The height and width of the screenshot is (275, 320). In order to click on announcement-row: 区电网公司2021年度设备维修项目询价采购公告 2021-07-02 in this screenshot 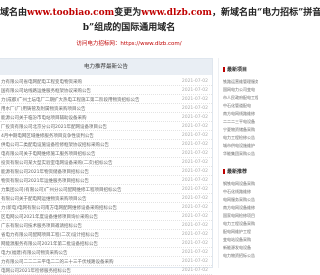, I will do `click(106, 216)`.